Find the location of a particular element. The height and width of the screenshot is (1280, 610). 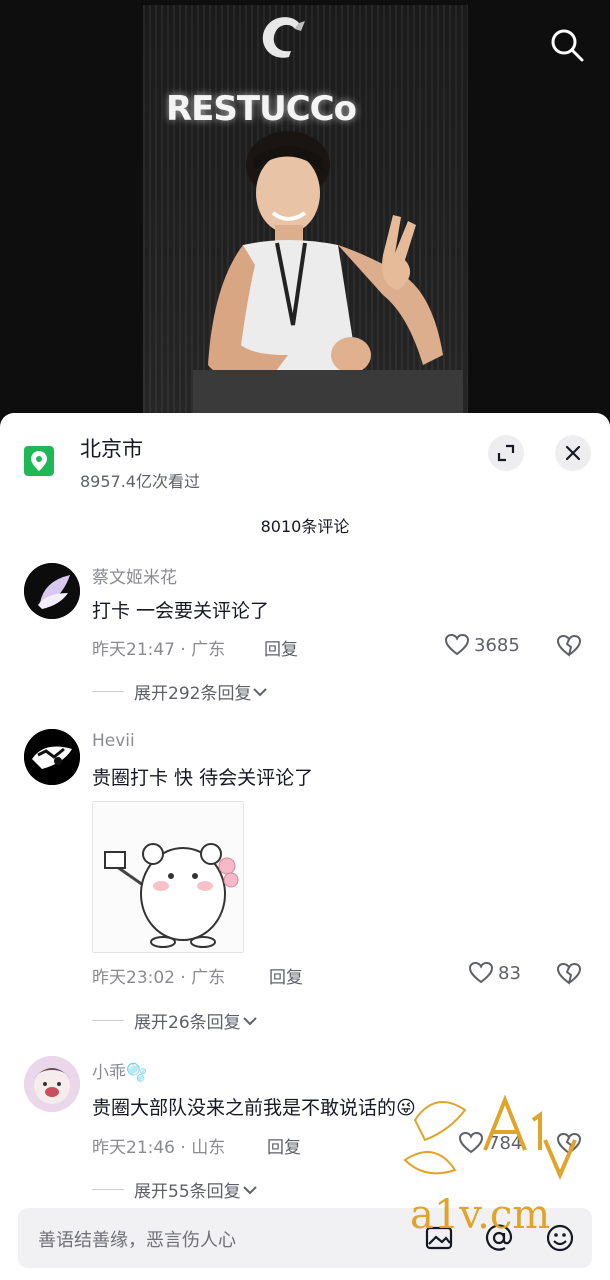

close-button is located at coordinates (573, 453).